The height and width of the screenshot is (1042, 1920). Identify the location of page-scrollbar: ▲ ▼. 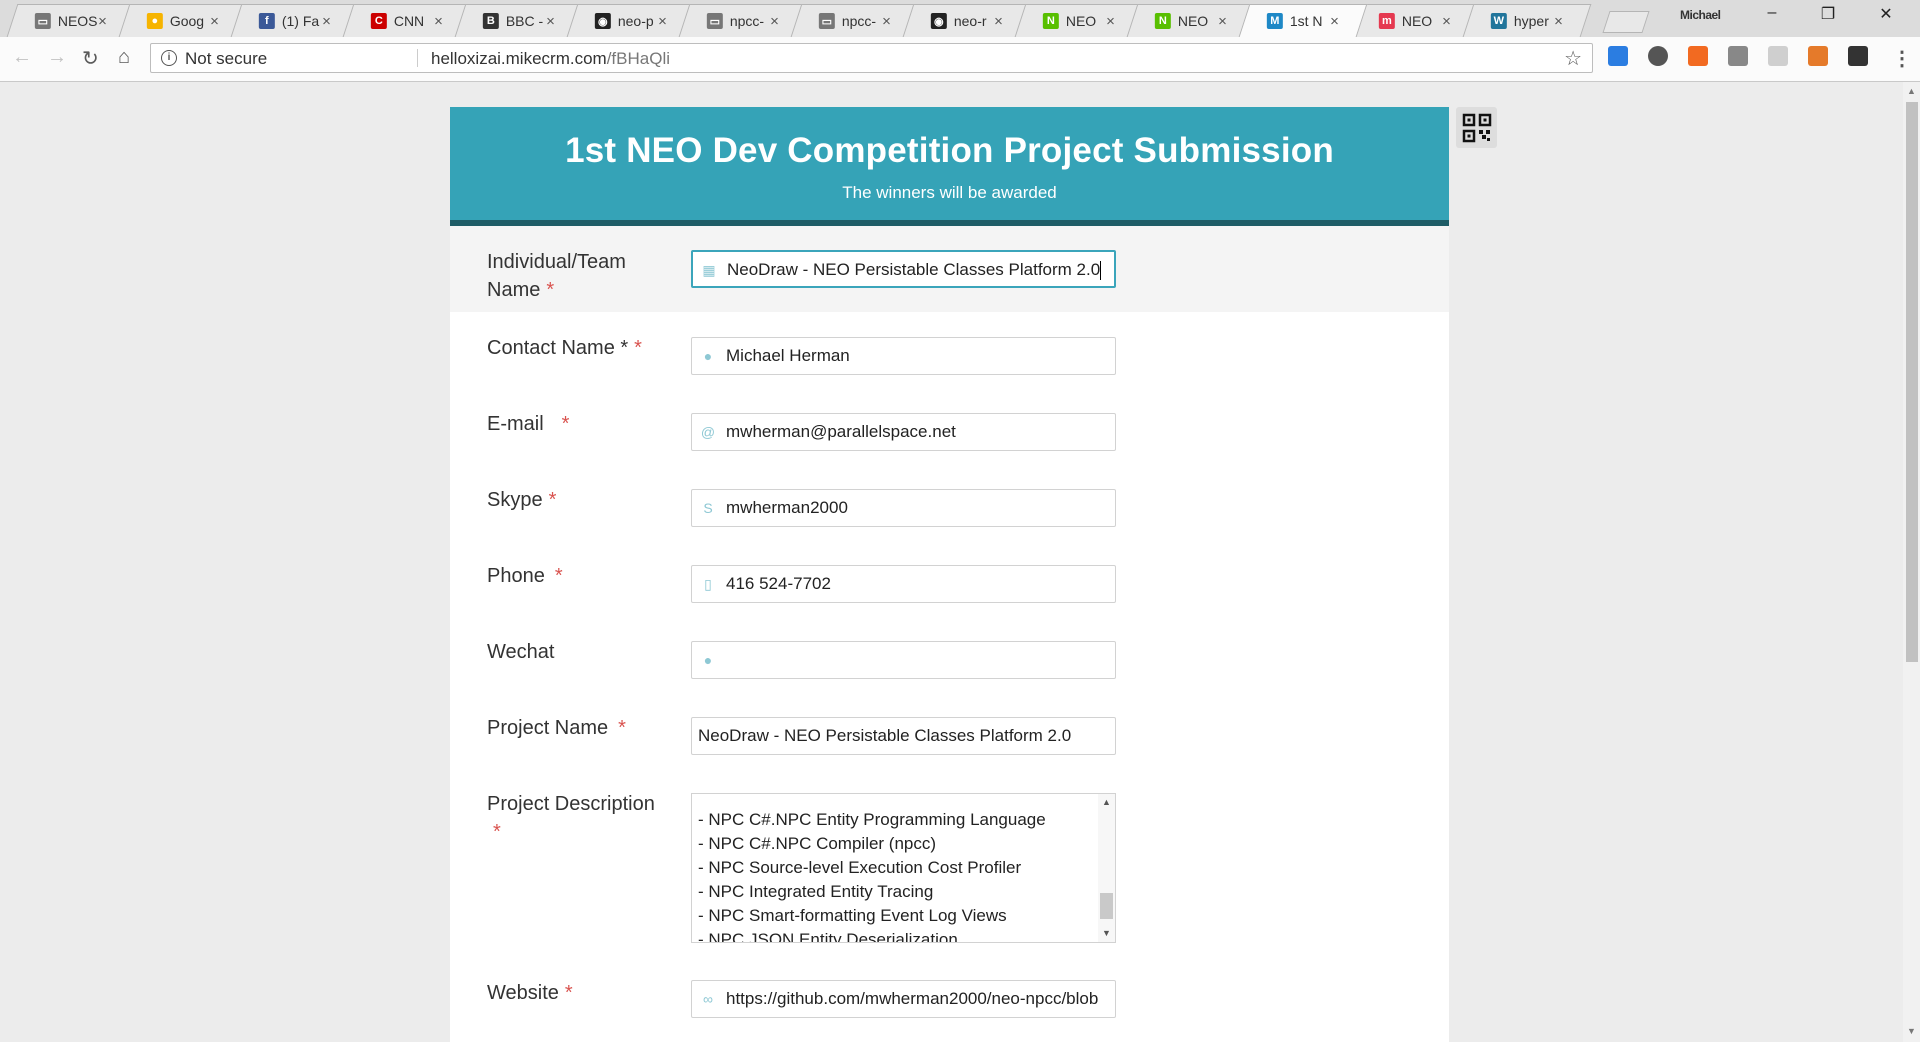
(1911, 562).